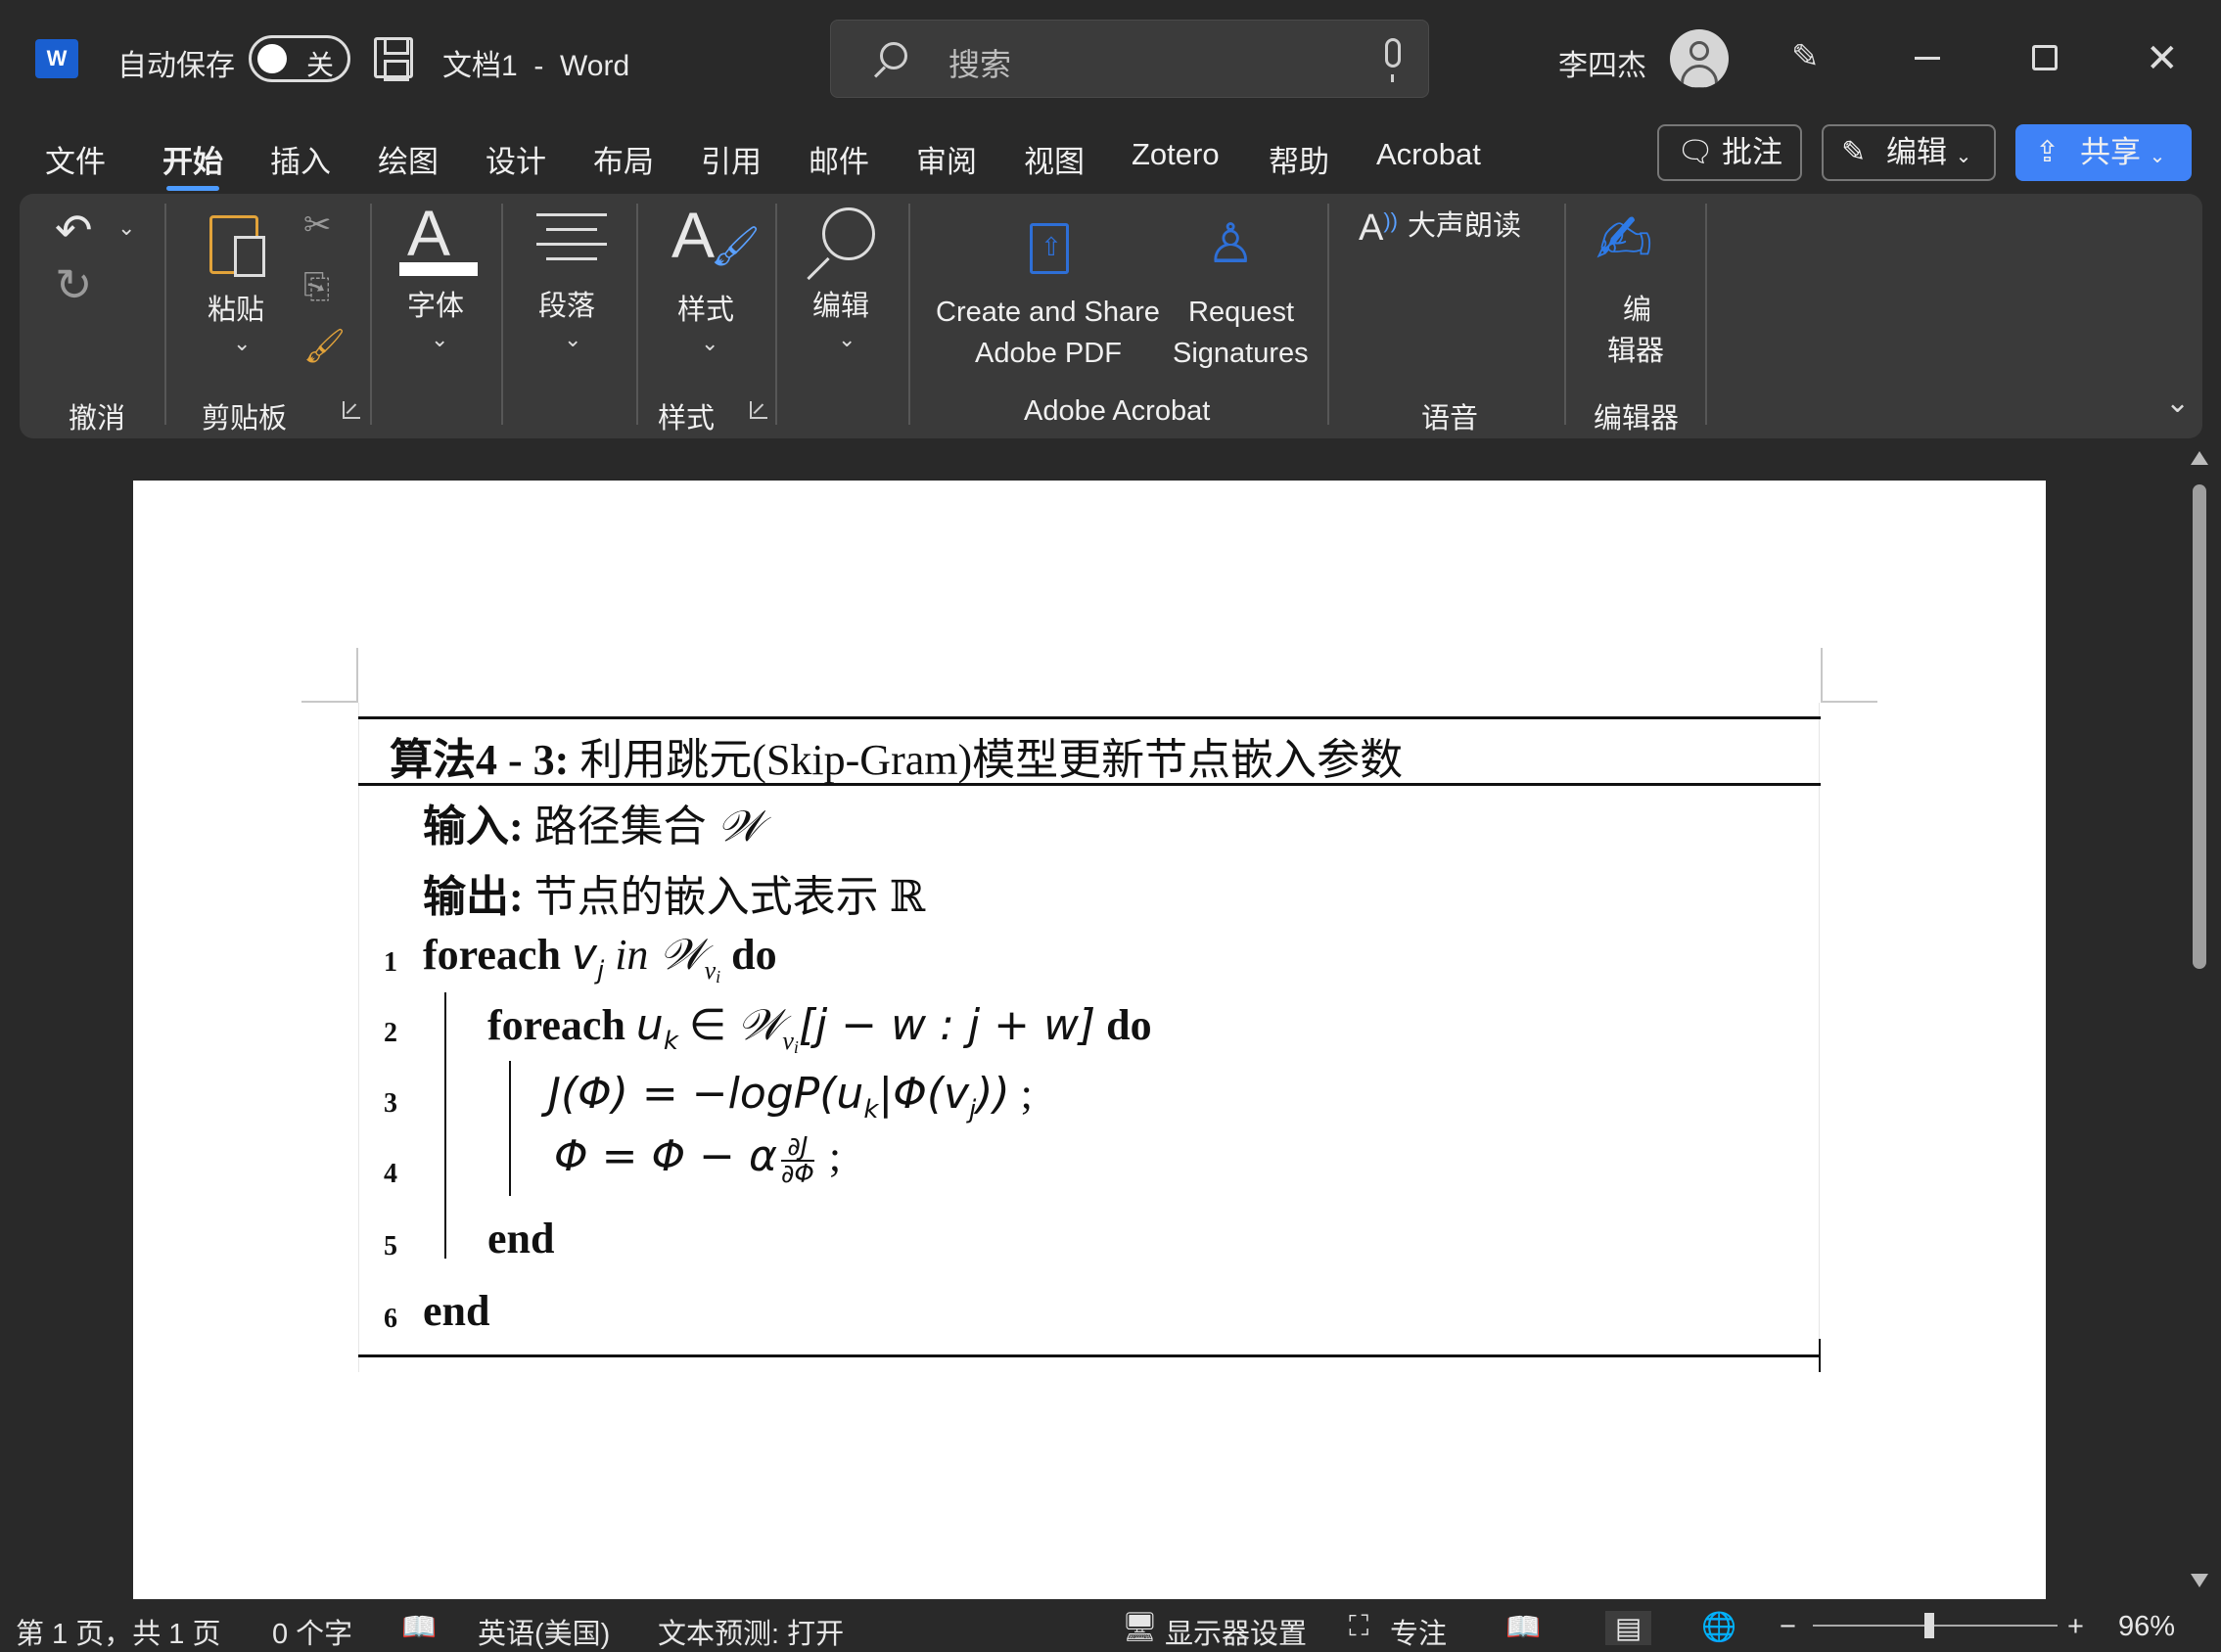  I want to click on styles-dropdown-icon: ⌄, so click(709, 343).